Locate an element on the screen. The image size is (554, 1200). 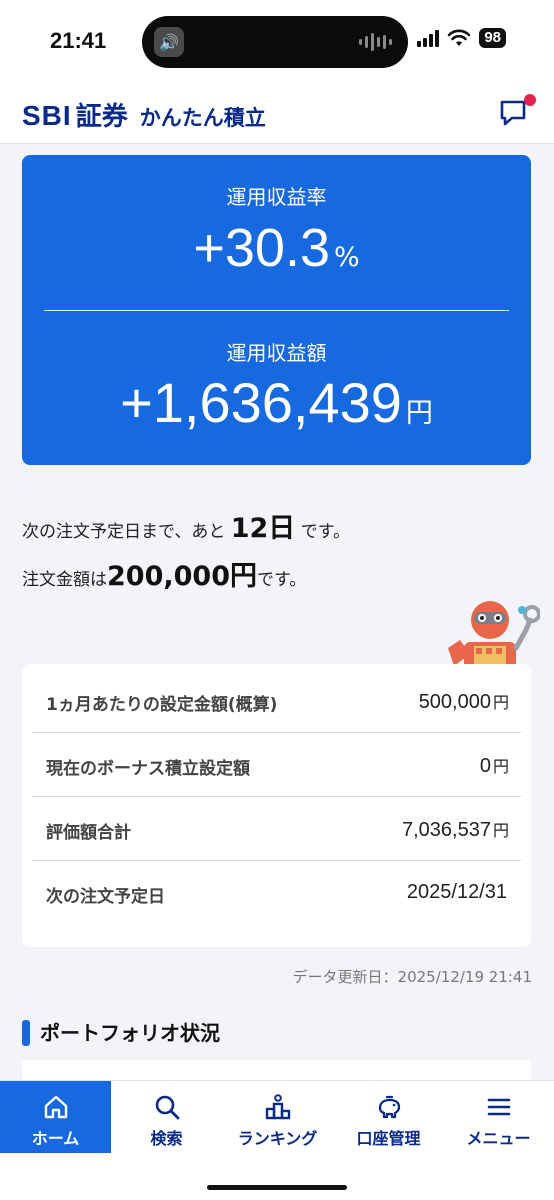
order-amount-value: 200,000円 is located at coordinates (182, 576).